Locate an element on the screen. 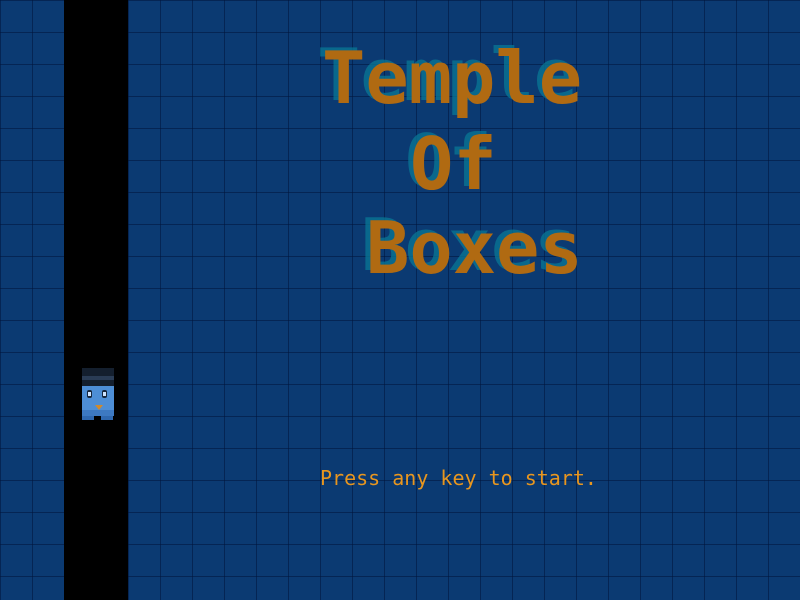 The height and width of the screenshot is (600, 800). game-title-line-3: Boxes is located at coordinates (474, 248).